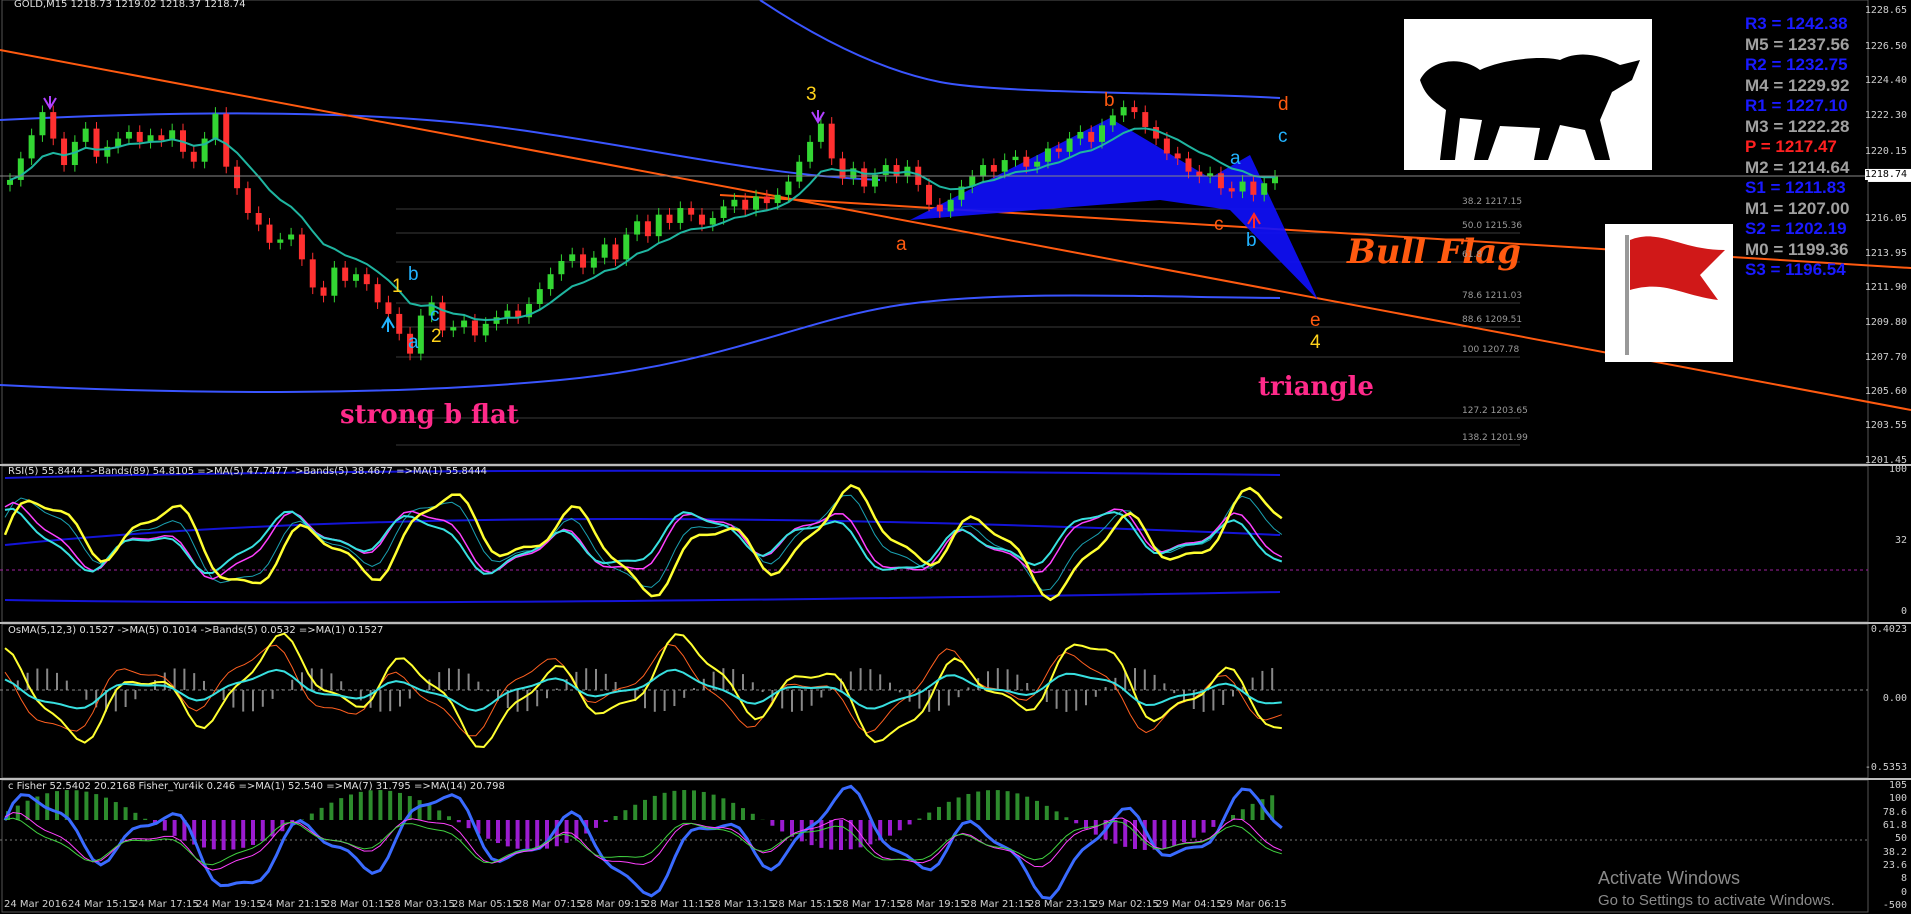  I want to click on wave-2-label: 2, so click(436, 336).